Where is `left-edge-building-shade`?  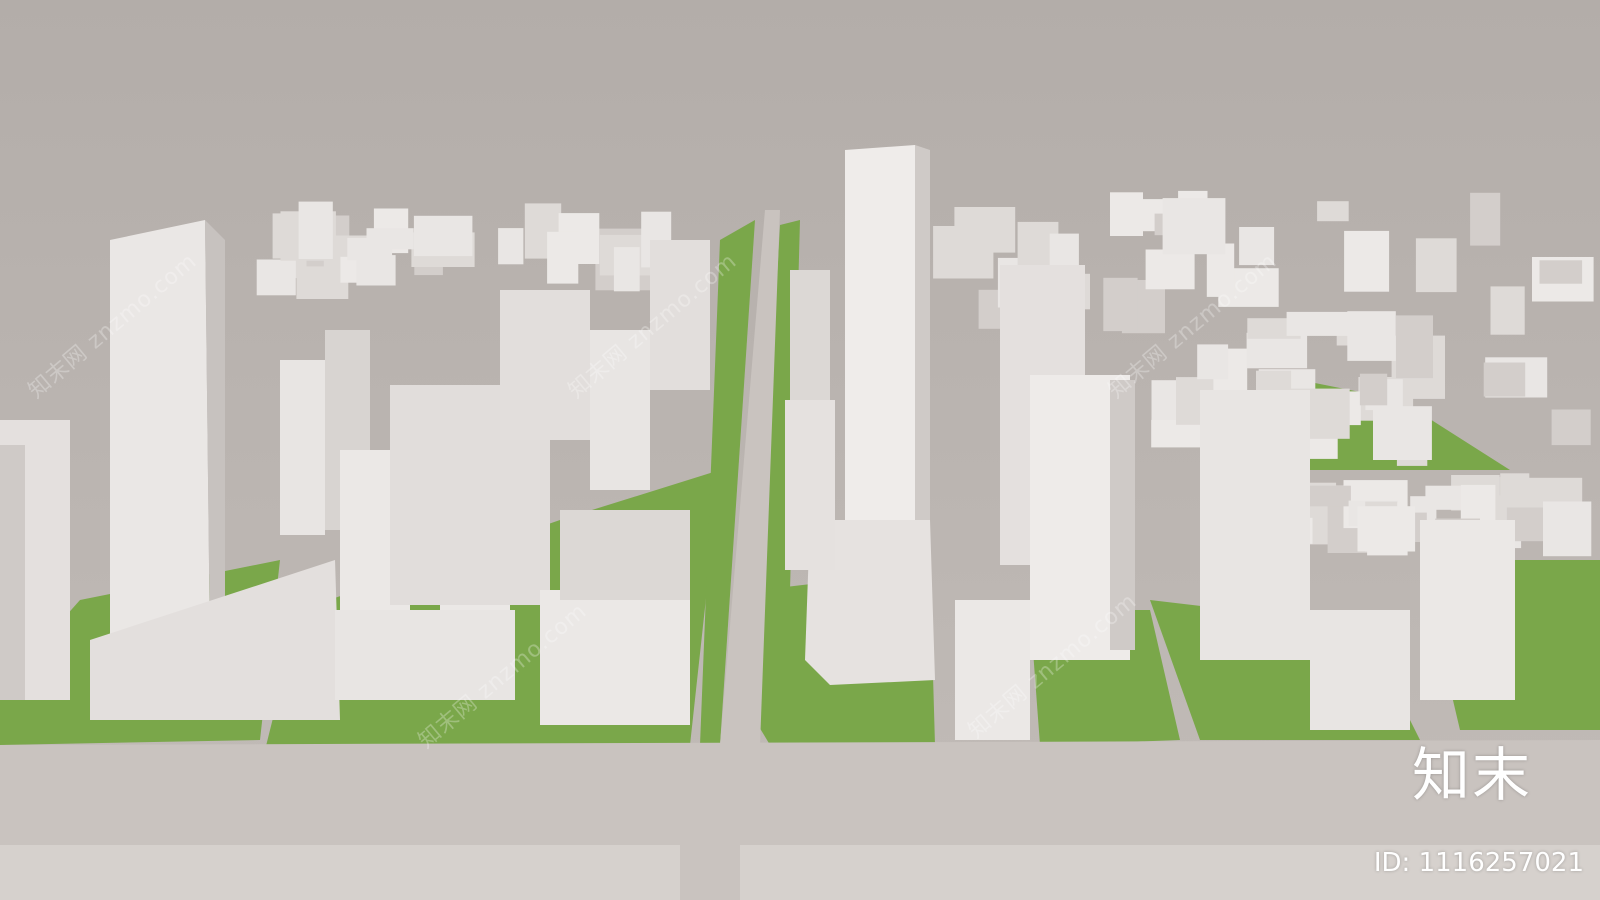
left-edge-building-shade is located at coordinates (12, 572).